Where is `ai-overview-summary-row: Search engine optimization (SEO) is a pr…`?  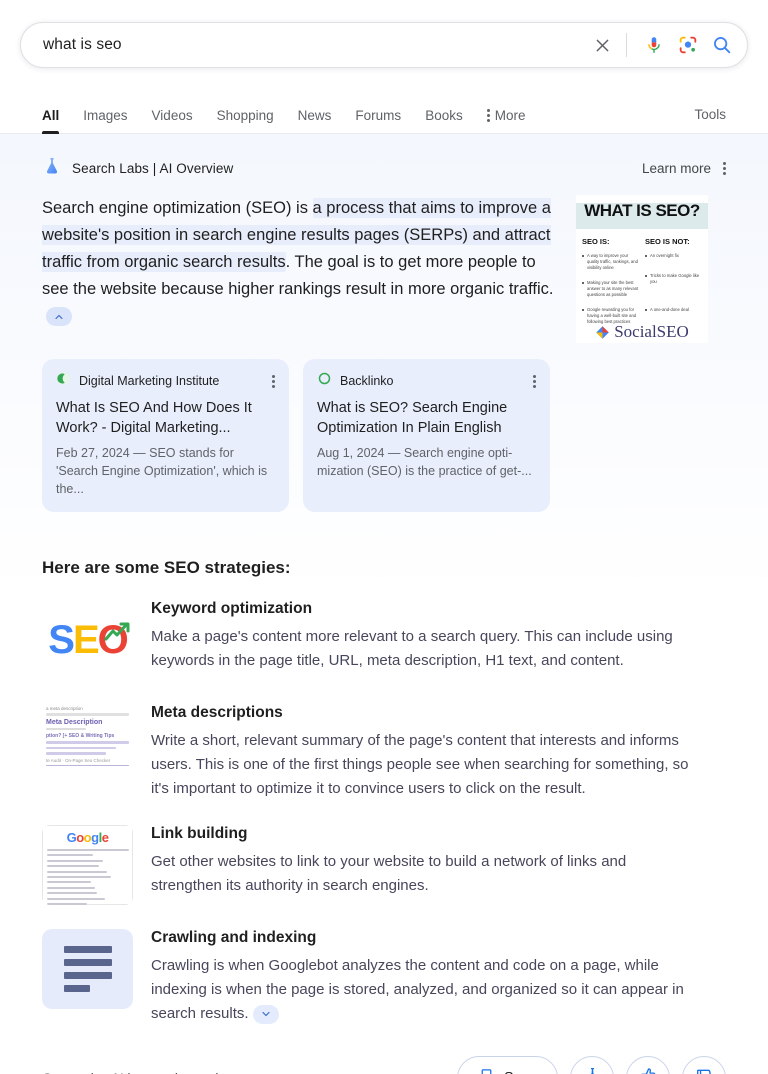
ai-overview-summary-row: Search engine optimization (SEO) is a pr… is located at coordinates (384, 269).